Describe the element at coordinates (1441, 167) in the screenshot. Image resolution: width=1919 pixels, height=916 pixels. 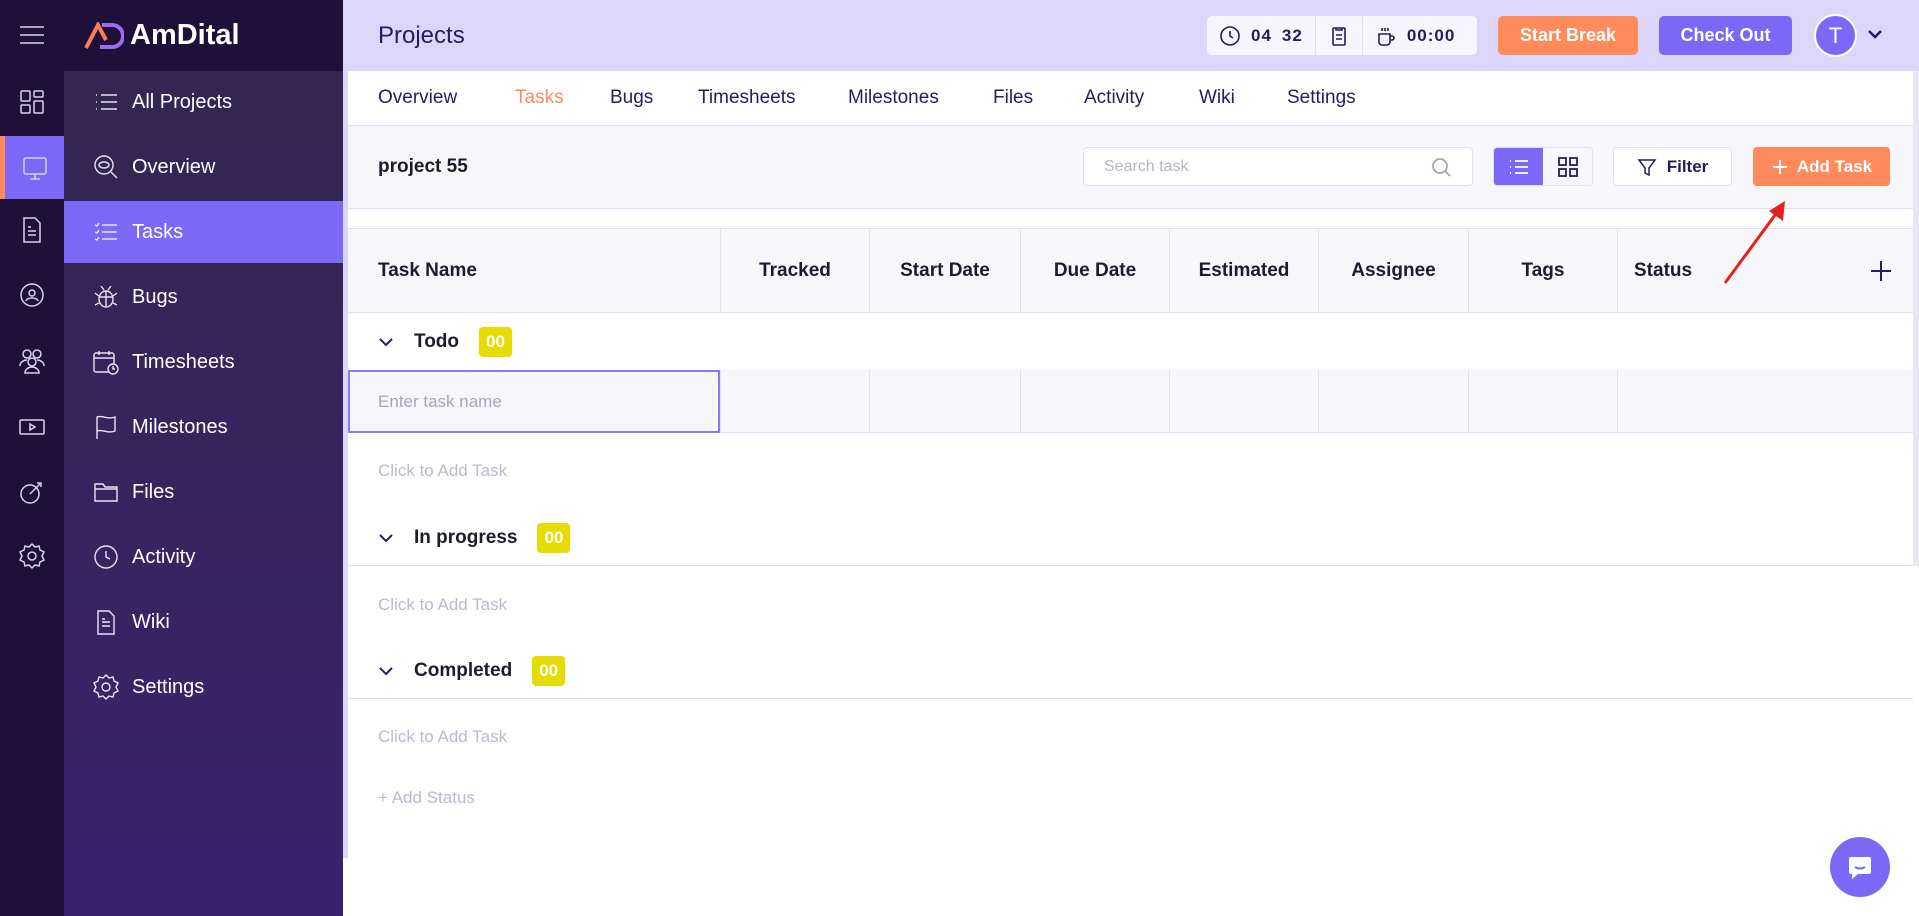
I see `search-icon` at that location.